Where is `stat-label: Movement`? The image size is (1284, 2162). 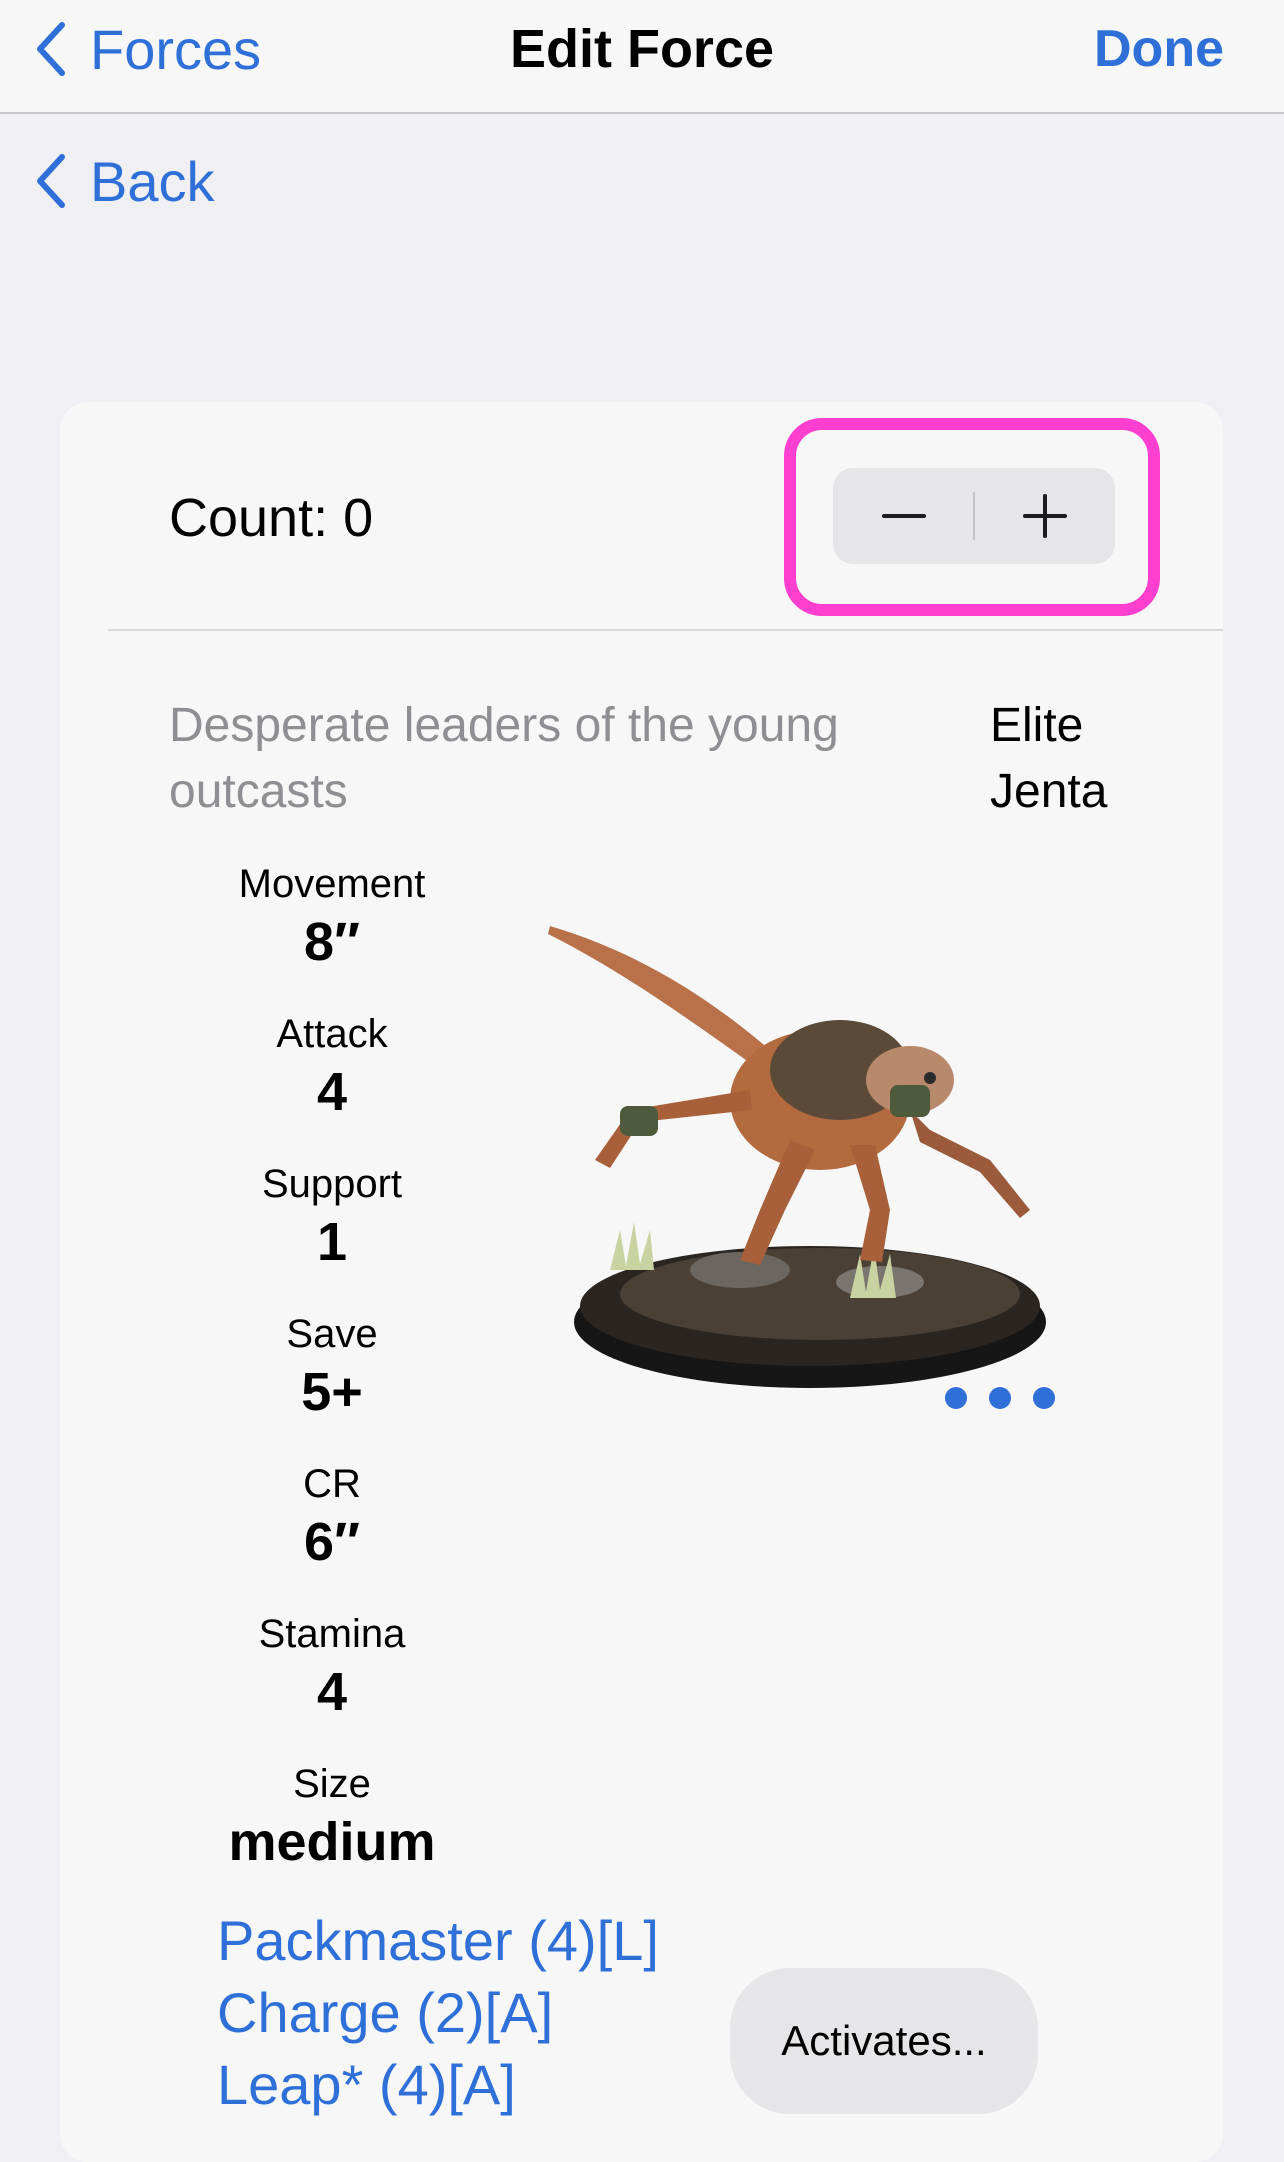
stat-label: Movement is located at coordinates (332, 884).